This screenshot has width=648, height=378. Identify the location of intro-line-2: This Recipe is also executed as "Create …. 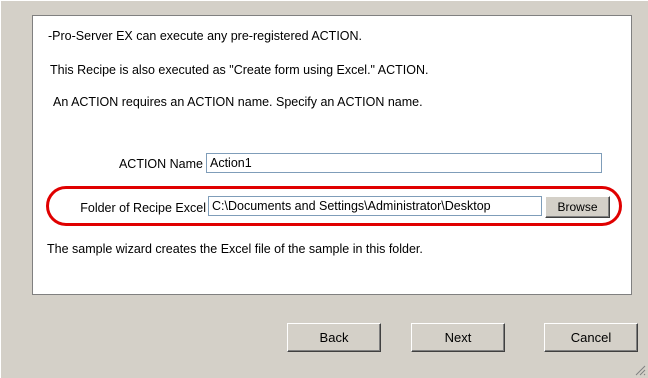
(239, 70).